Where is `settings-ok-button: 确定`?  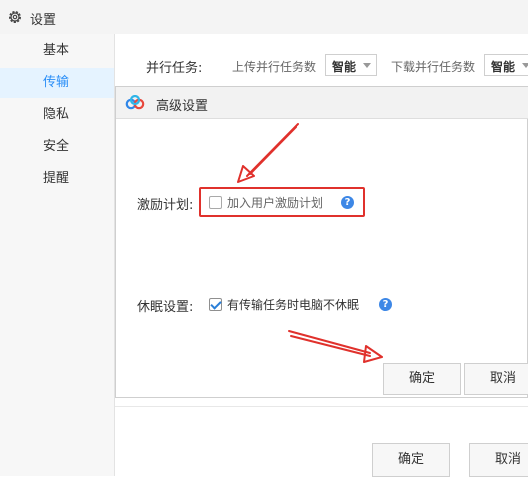 settings-ok-button: 确定 is located at coordinates (411, 460).